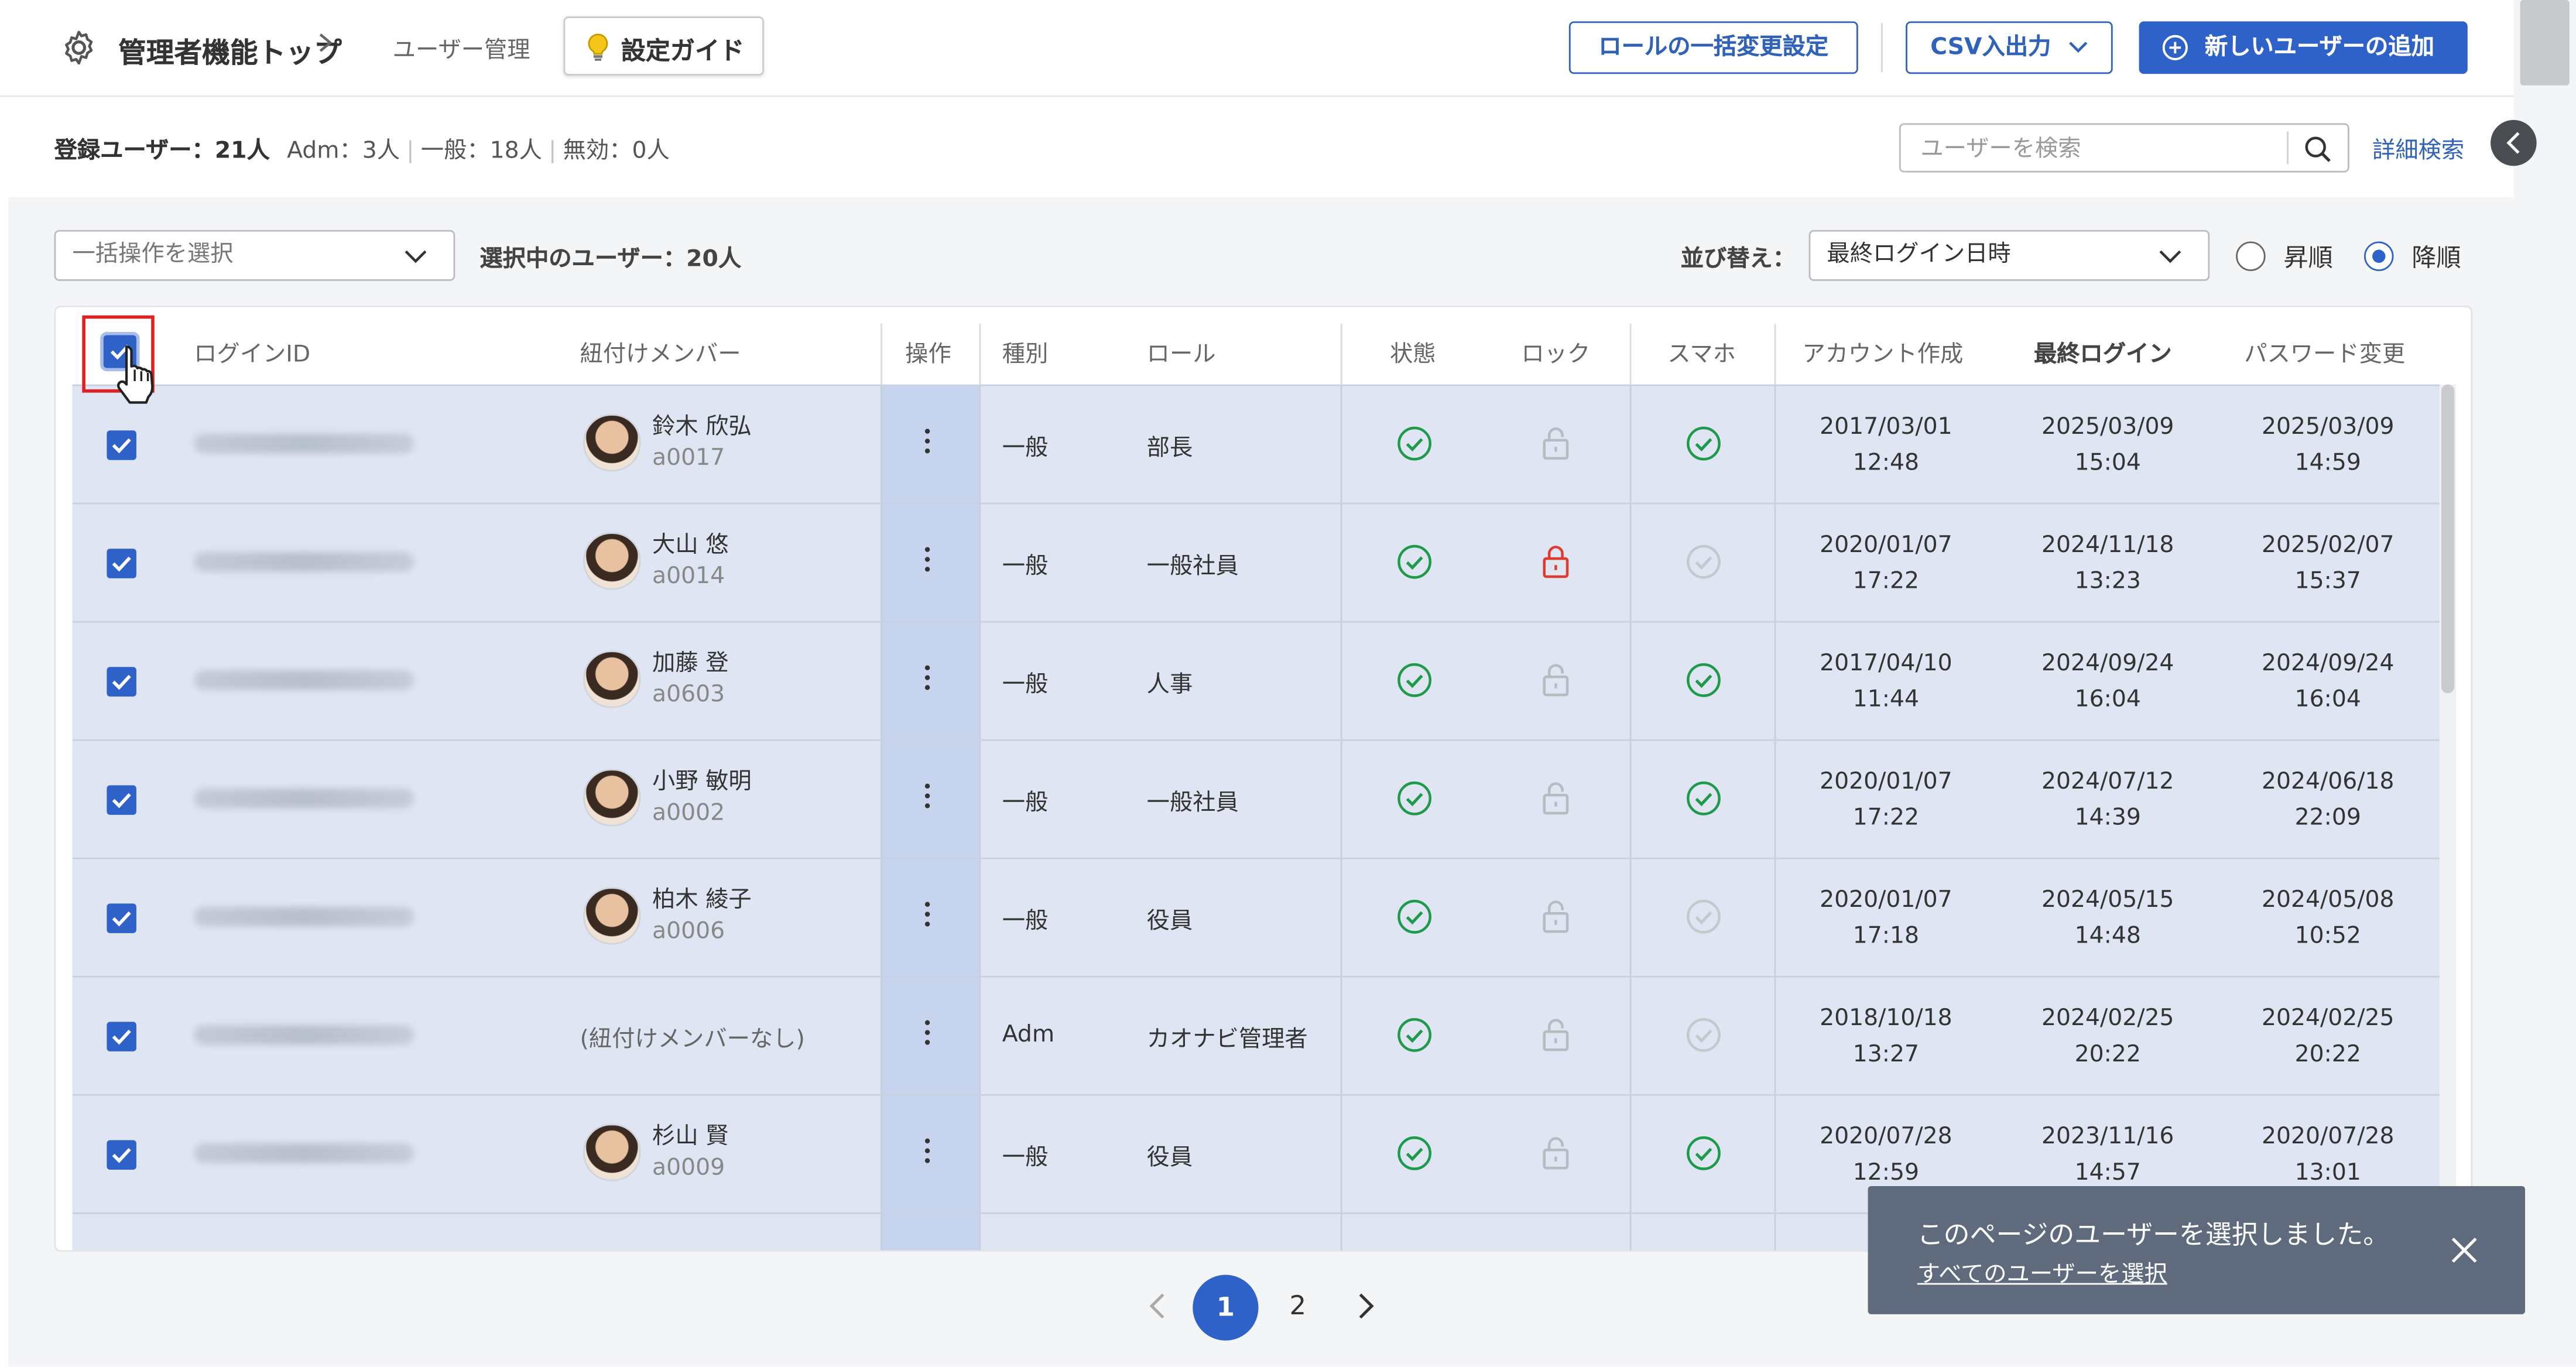  What do you see at coordinates (78, 47) in the screenshot?
I see `gear-icon` at bounding box center [78, 47].